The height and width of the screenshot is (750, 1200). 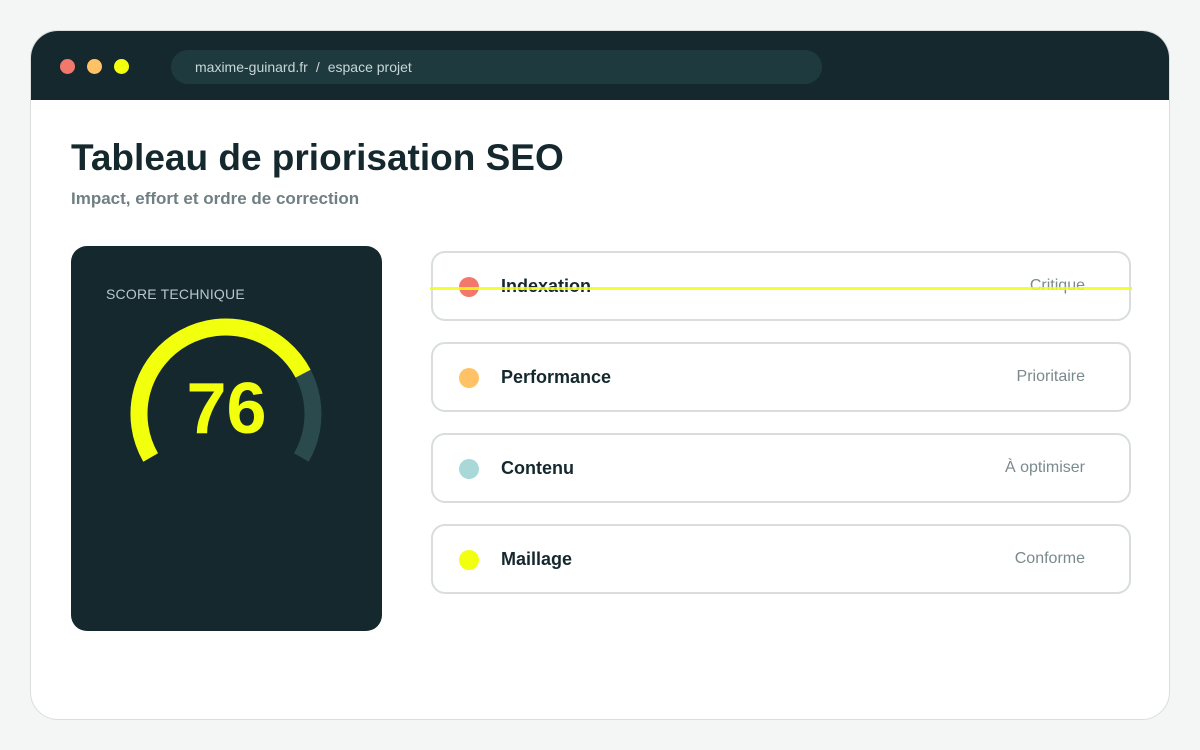 What do you see at coordinates (1049, 558) in the screenshot?
I see `item-status: Conforme` at bounding box center [1049, 558].